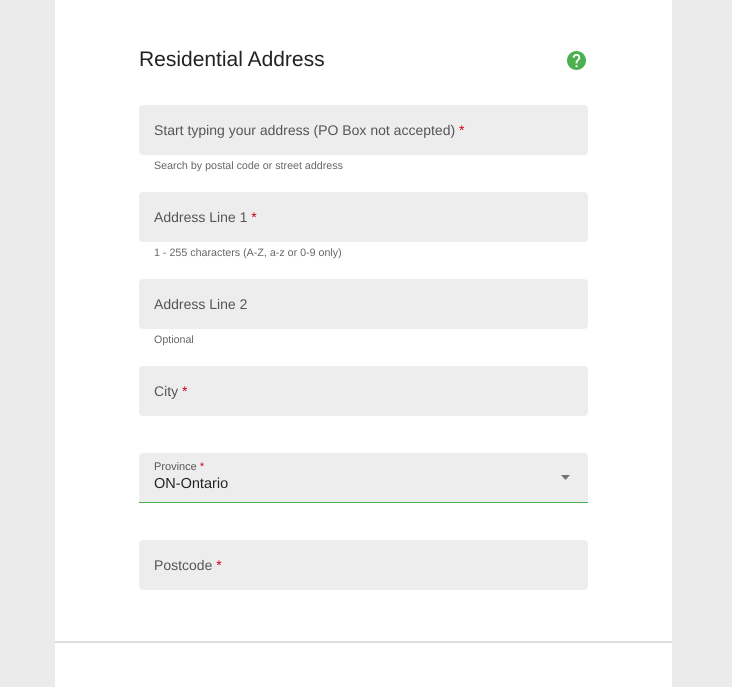 This screenshot has width=732, height=687. I want to click on helper-text: Search by postal code or street address, so click(248, 166).